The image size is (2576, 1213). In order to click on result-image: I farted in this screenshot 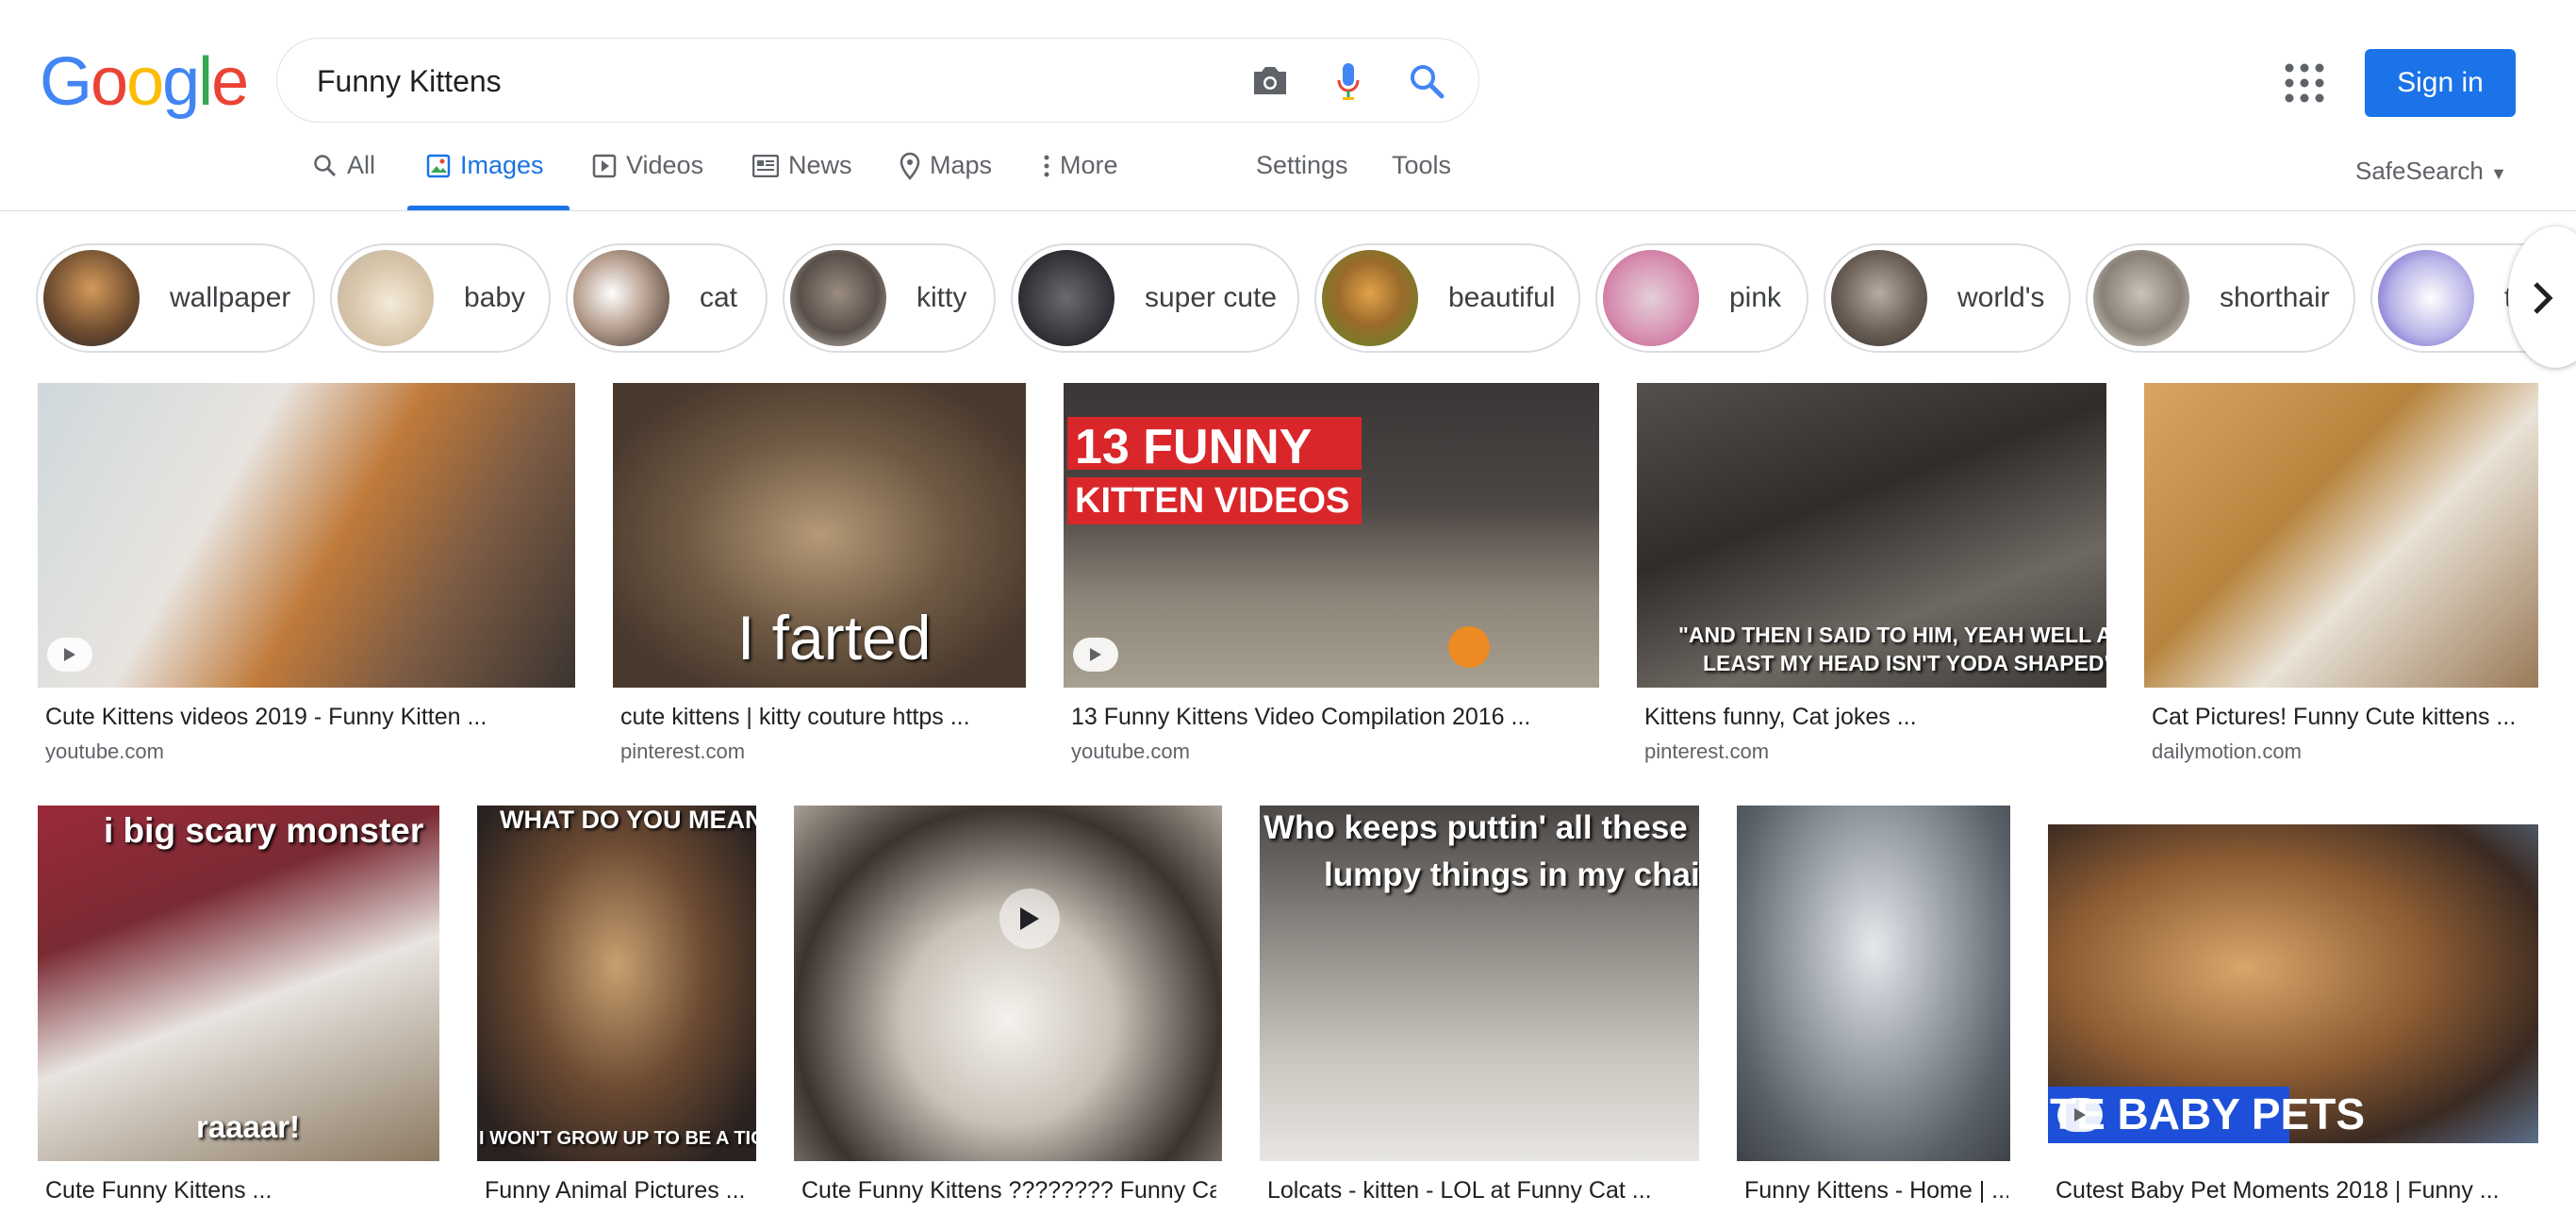, I will do `click(819, 536)`.